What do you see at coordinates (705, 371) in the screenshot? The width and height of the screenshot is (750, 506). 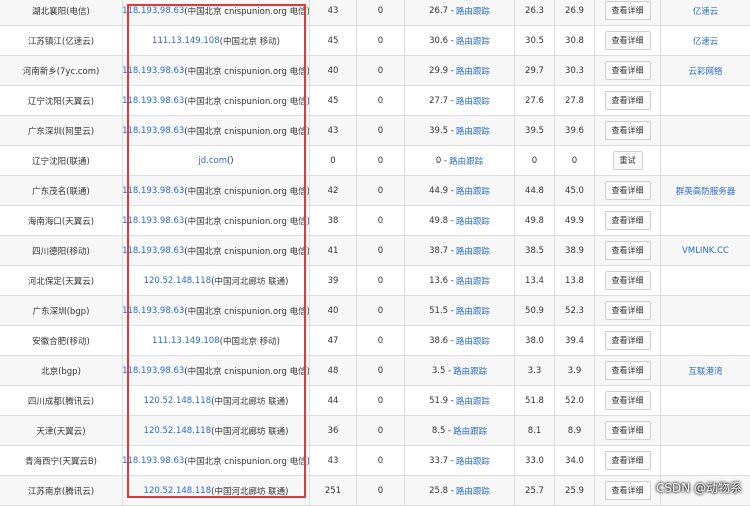 I see `sponsor-link: 互联港湾` at bounding box center [705, 371].